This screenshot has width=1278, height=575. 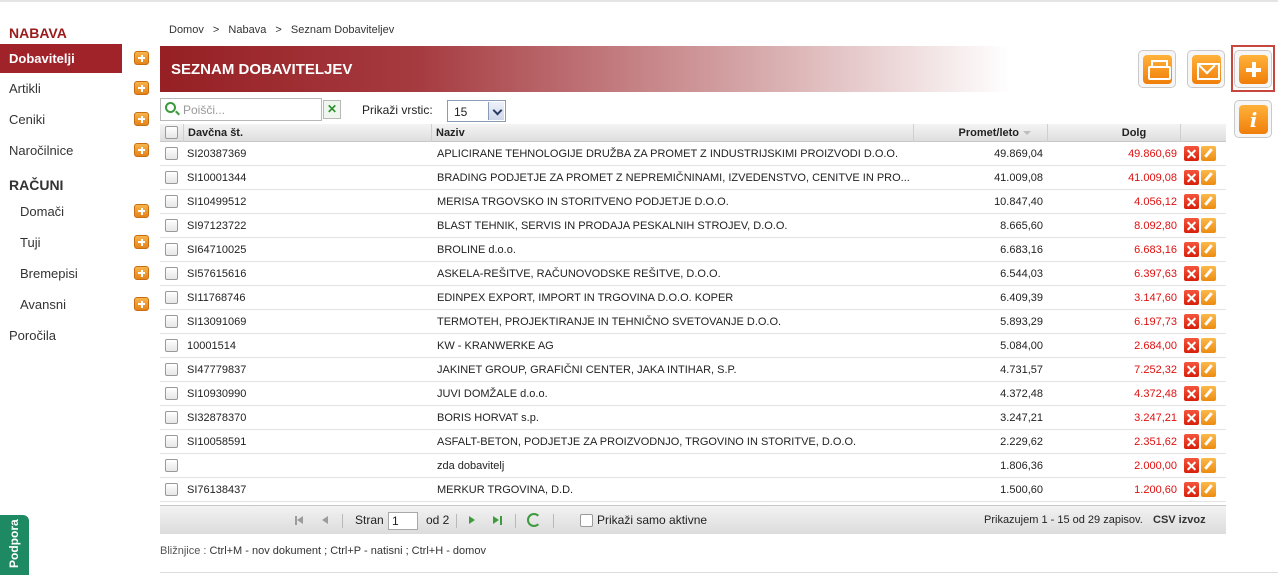 I want to click on first-page-icon, so click(x=300, y=520).